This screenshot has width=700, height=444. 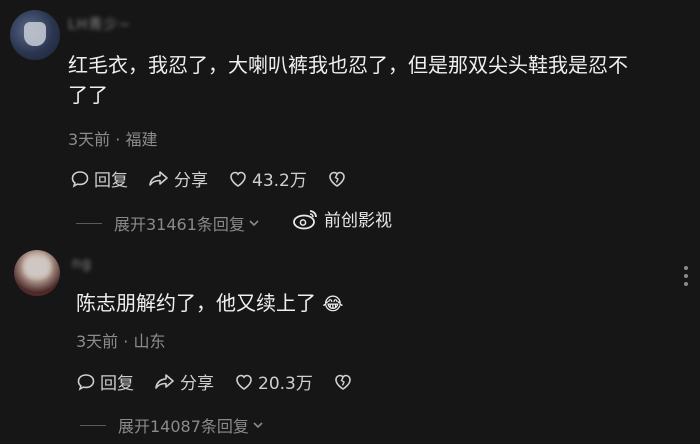 I want to click on laughing-emoji: 😂, so click(x=333, y=304).